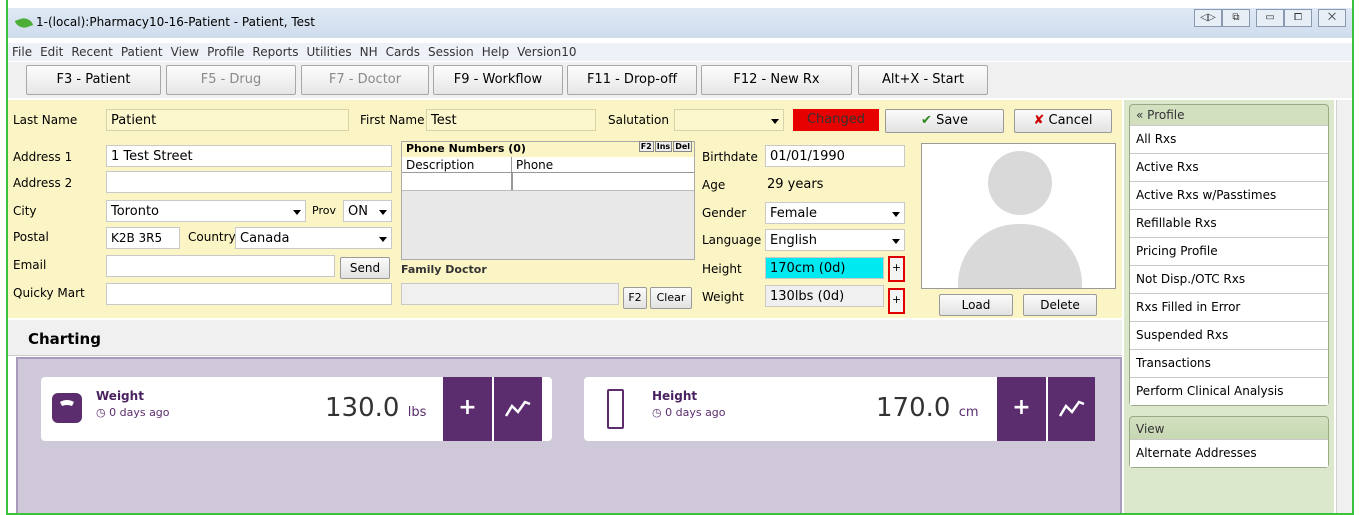 The image size is (1361, 515). Describe the element at coordinates (835, 213) in the screenshot. I see `gender-select: Female` at that location.